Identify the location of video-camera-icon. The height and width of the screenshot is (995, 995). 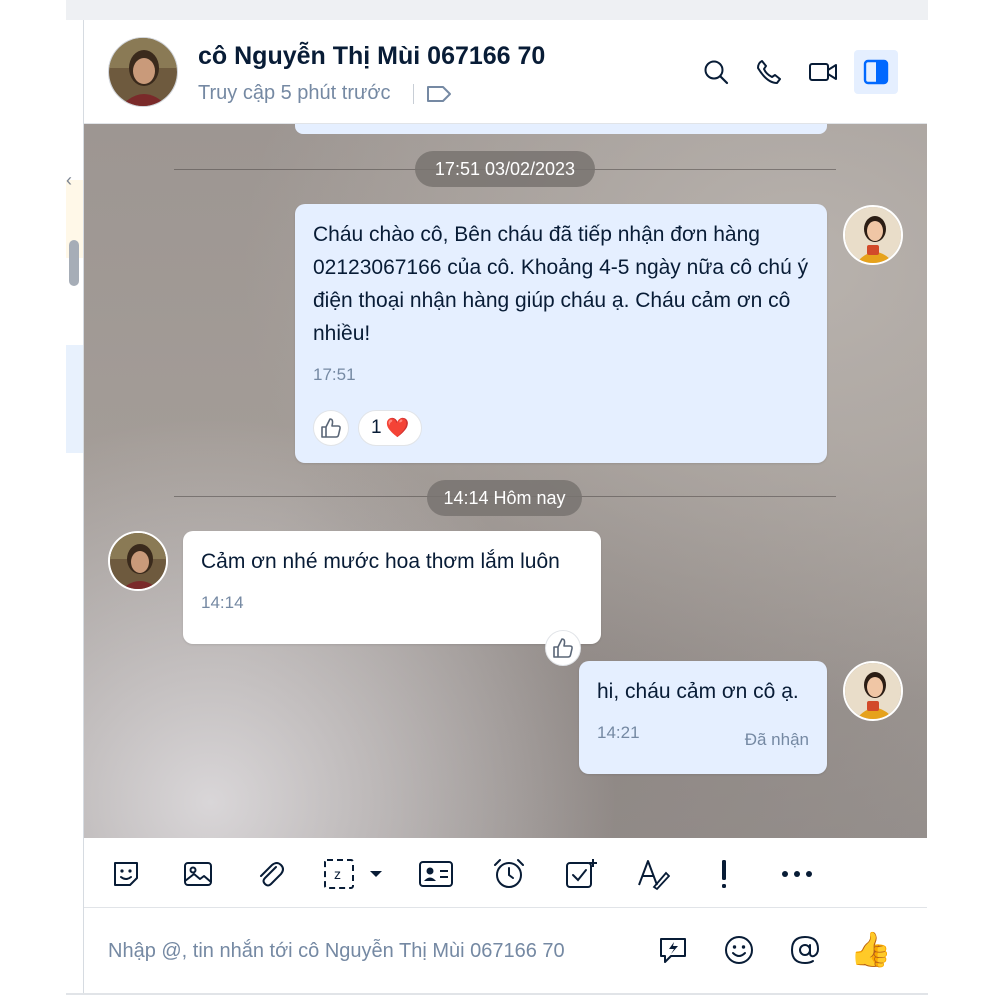
(823, 72).